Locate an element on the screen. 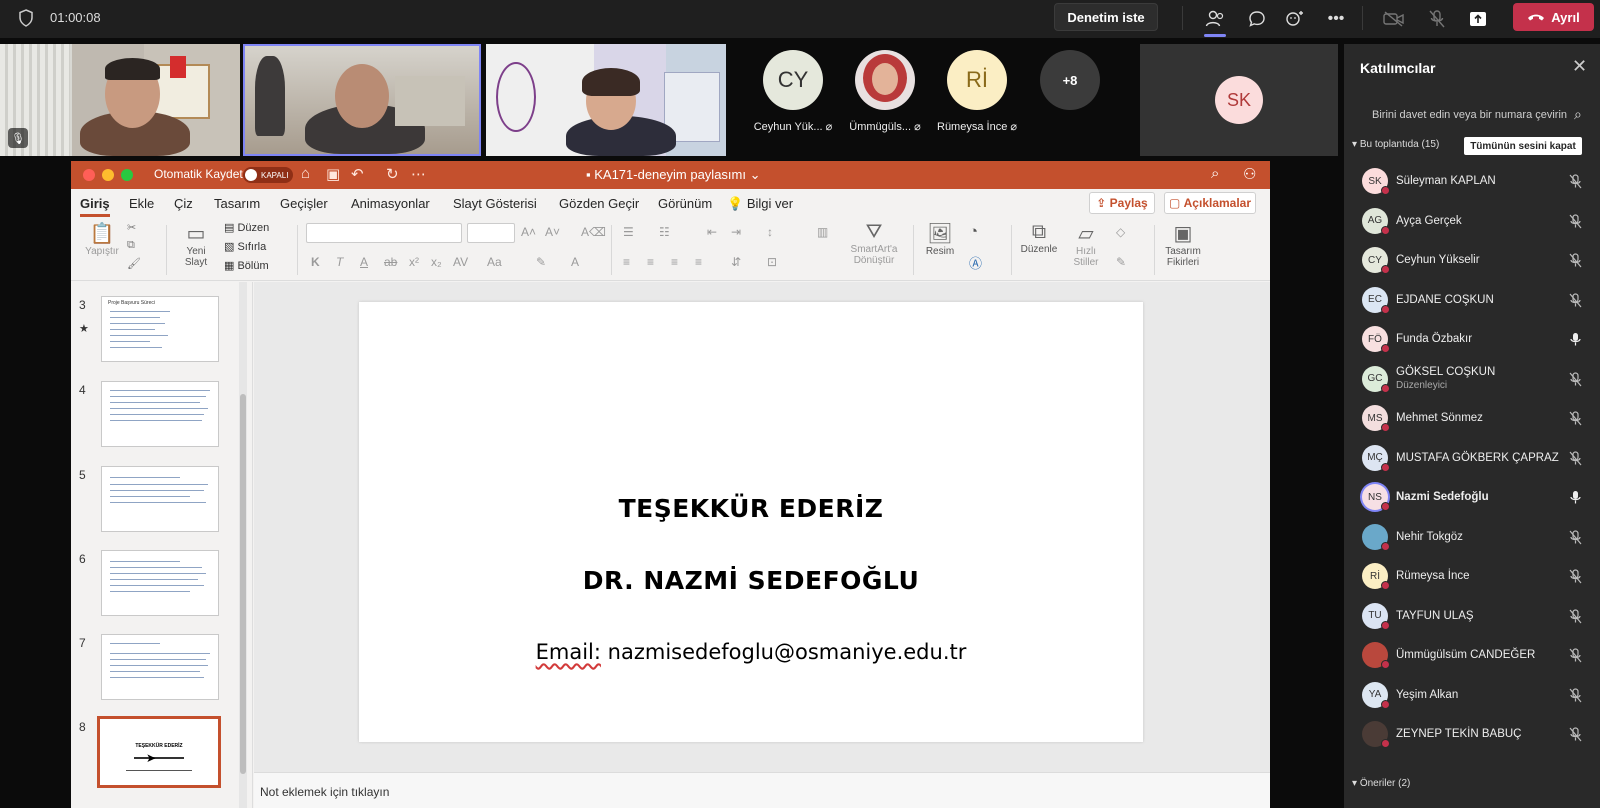 The image size is (1600, 808). share-button: ⇪ Paylaş is located at coordinates (1122, 203).